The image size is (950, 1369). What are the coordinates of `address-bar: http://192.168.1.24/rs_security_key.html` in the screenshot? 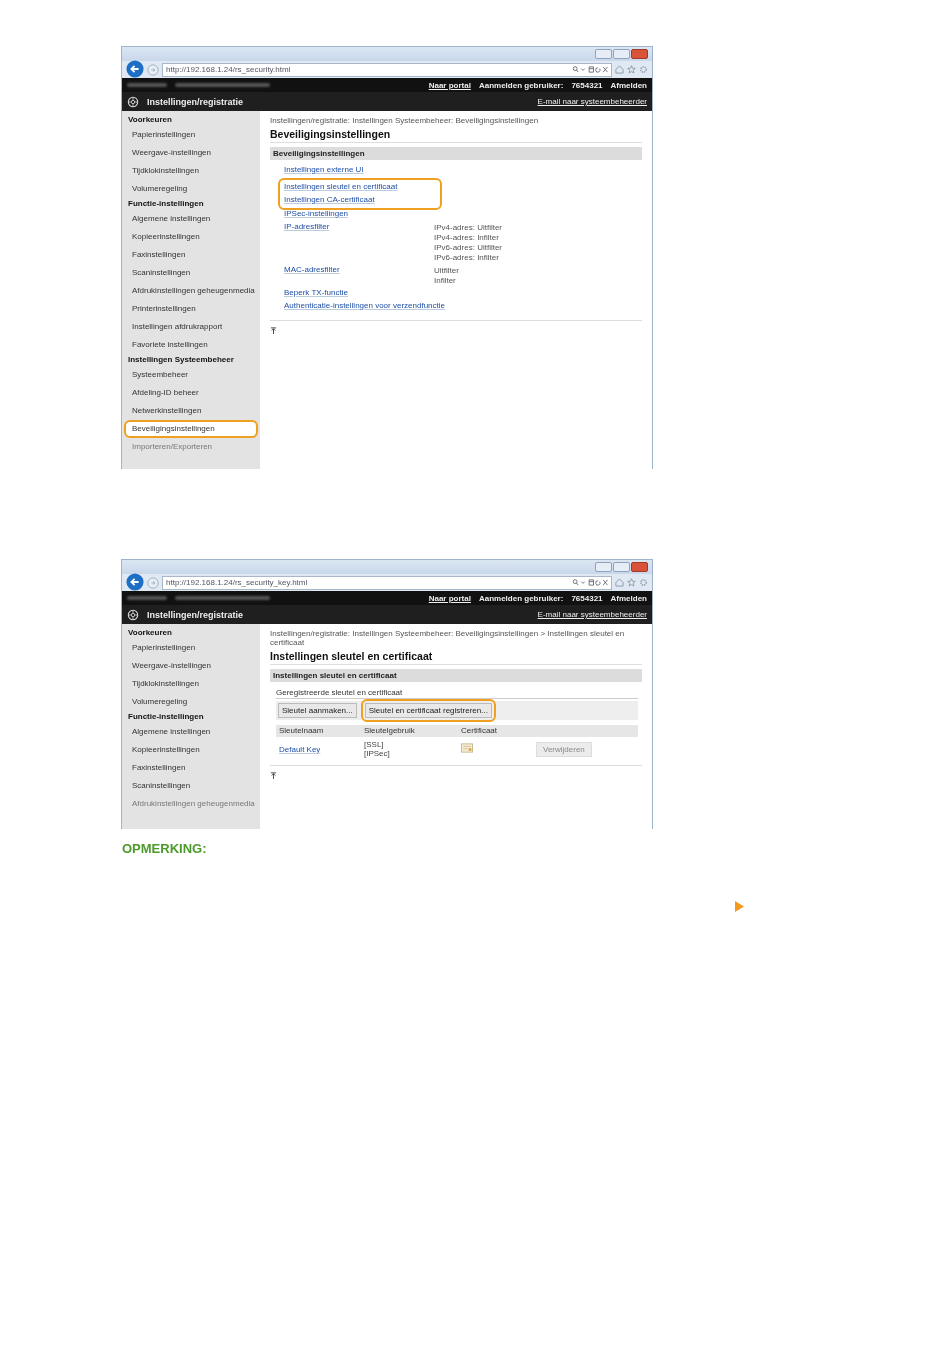 It's located at (387, 582).